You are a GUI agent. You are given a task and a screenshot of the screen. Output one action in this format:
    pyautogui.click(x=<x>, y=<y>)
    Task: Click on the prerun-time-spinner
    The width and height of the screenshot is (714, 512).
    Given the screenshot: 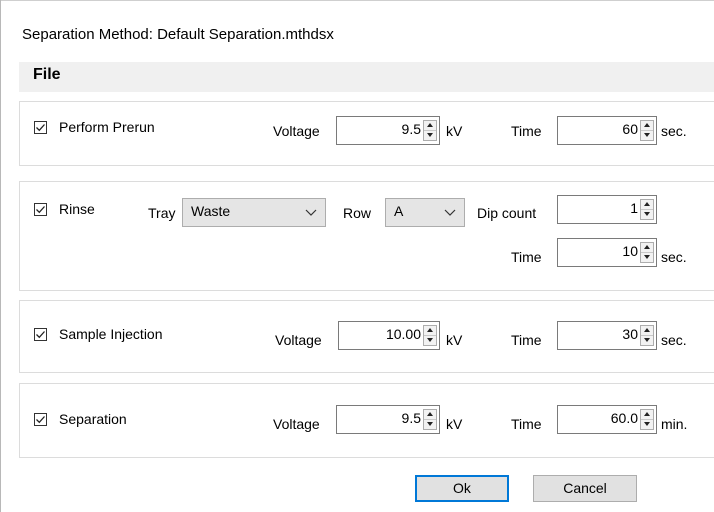 What is the action you would take?
    pyautogui.click(x=647, y=130)
    